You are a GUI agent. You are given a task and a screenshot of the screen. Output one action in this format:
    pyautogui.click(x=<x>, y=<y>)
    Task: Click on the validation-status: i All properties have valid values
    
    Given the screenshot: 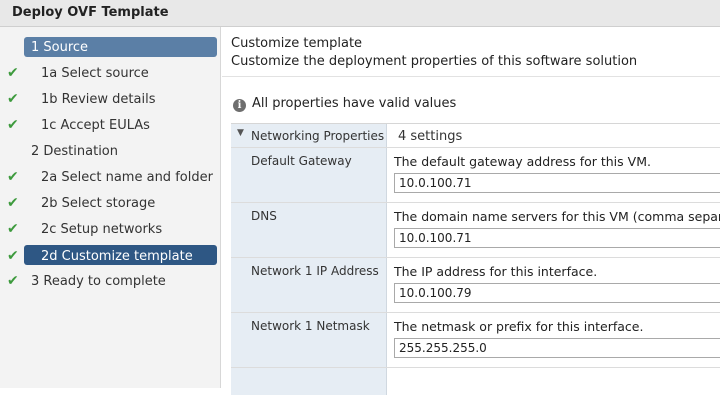 What is the action you would take?
    pyautogui.click(x=344, y=104)
    